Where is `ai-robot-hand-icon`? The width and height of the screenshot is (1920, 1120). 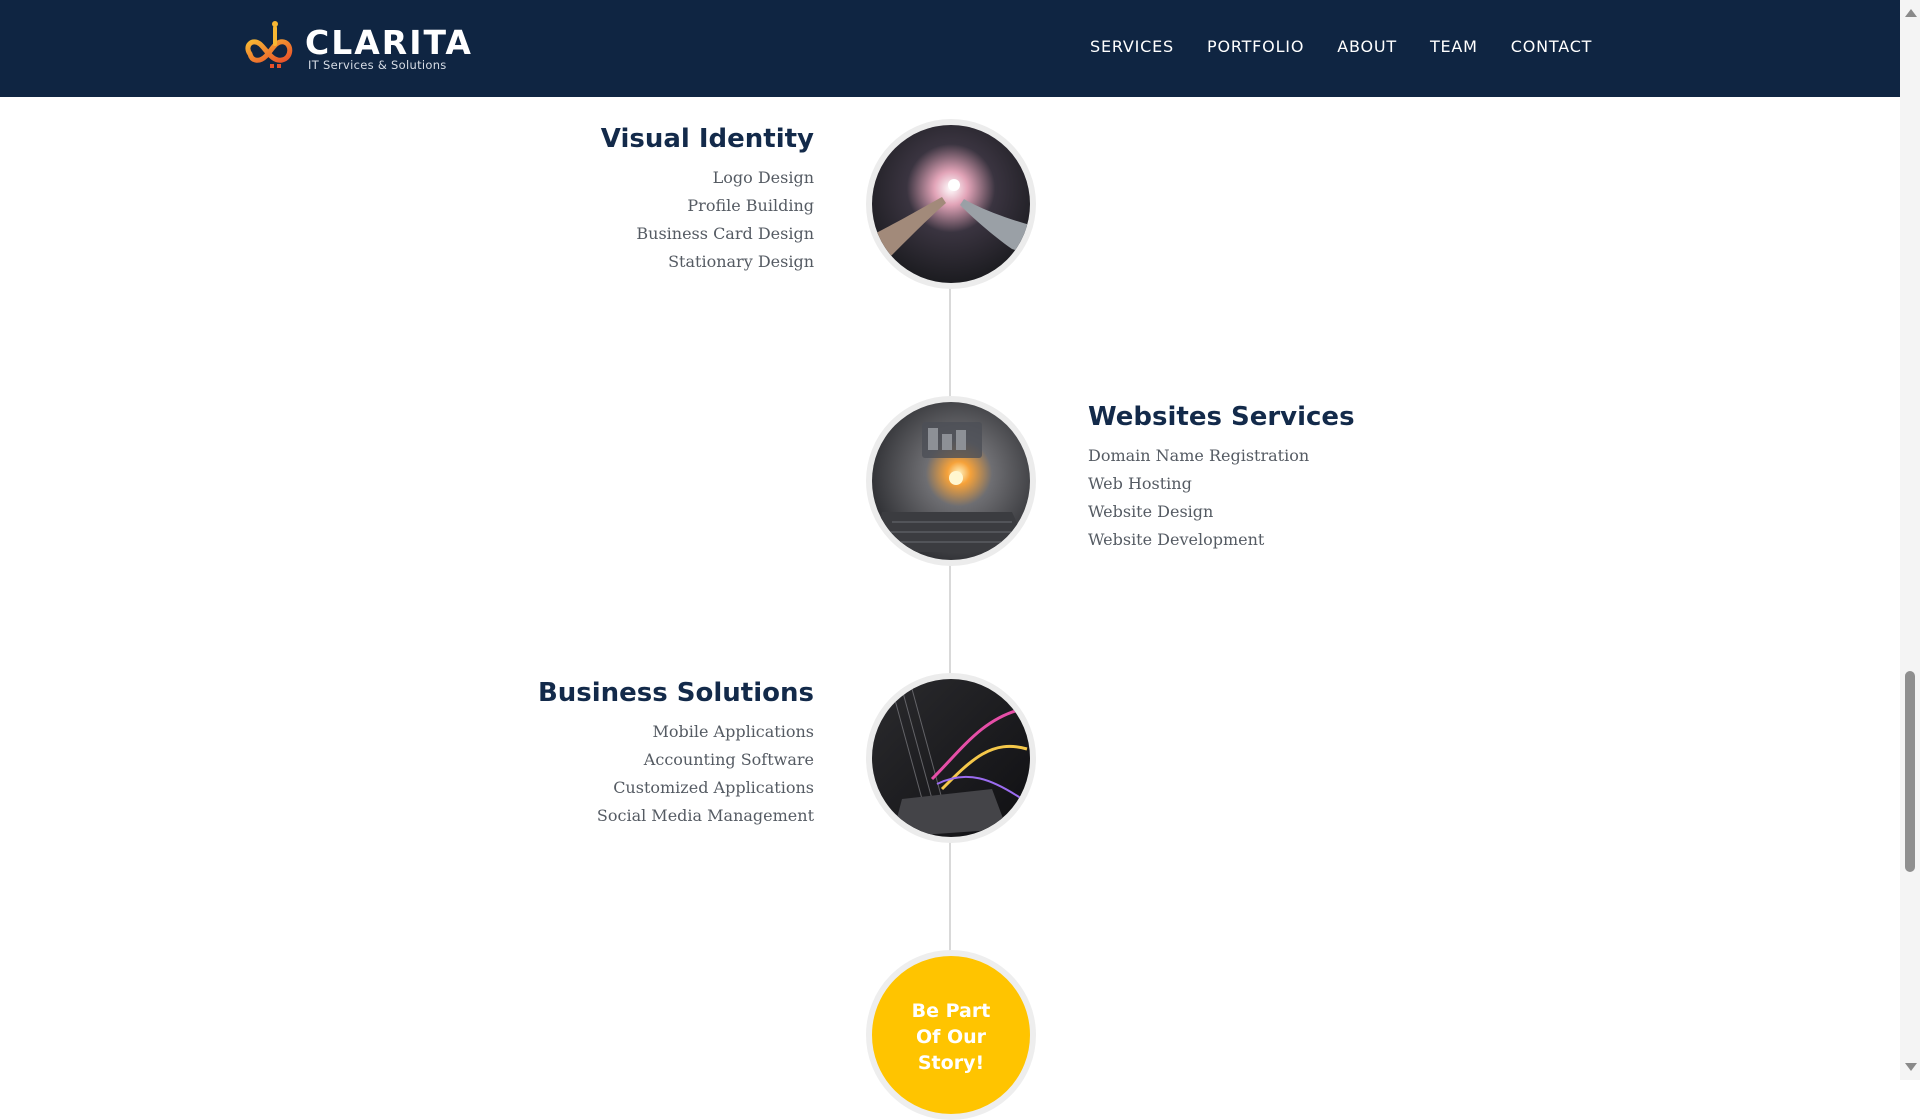
ai-robot-hand-icon is located at coordinates (951, 204).